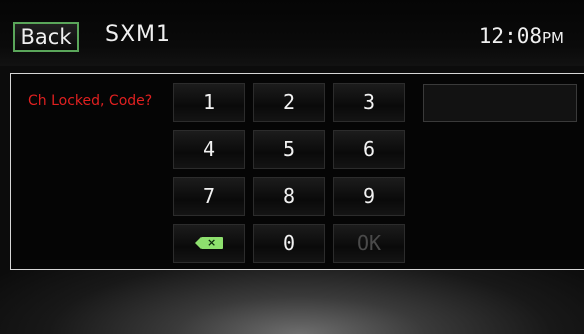 The height and width of the screenshot is (334, 584). Describe the element at coordinates (46, 37) in the screenshot. I see `back-button: Back` at that location.